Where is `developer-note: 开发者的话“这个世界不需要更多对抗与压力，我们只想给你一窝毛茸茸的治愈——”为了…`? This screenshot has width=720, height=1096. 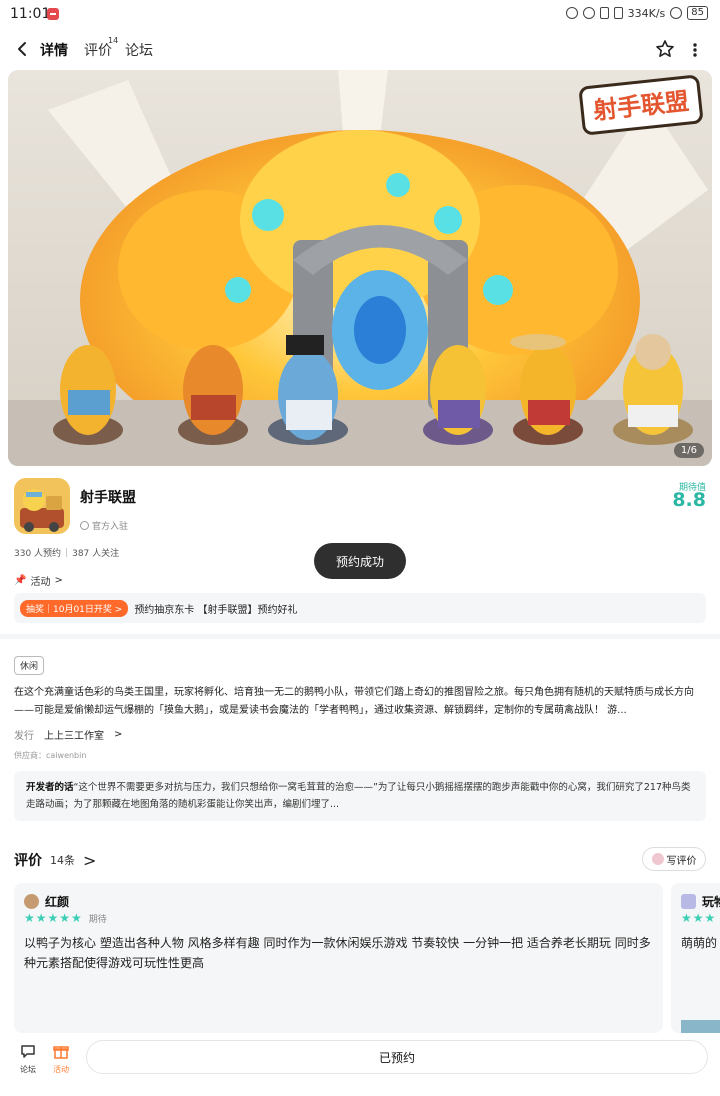
developer-note: 开发者的话“这个世界不需要更多对抗与压力，我们只想给你一窝毛茸茸的治愈——”为了… is located at coordinates (360, 796).